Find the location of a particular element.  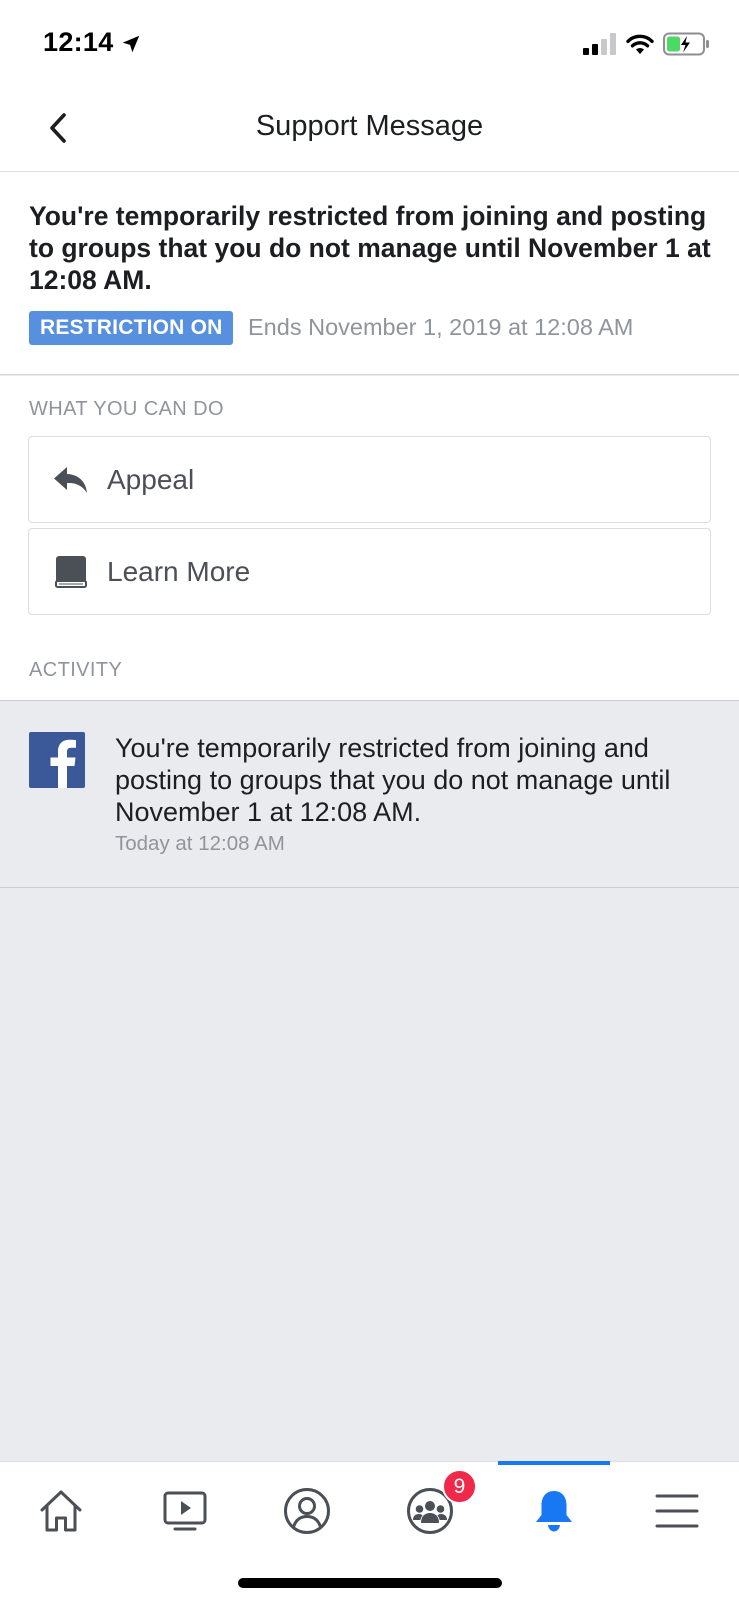

location-arrow-icon is located at coordinates (131, 44).